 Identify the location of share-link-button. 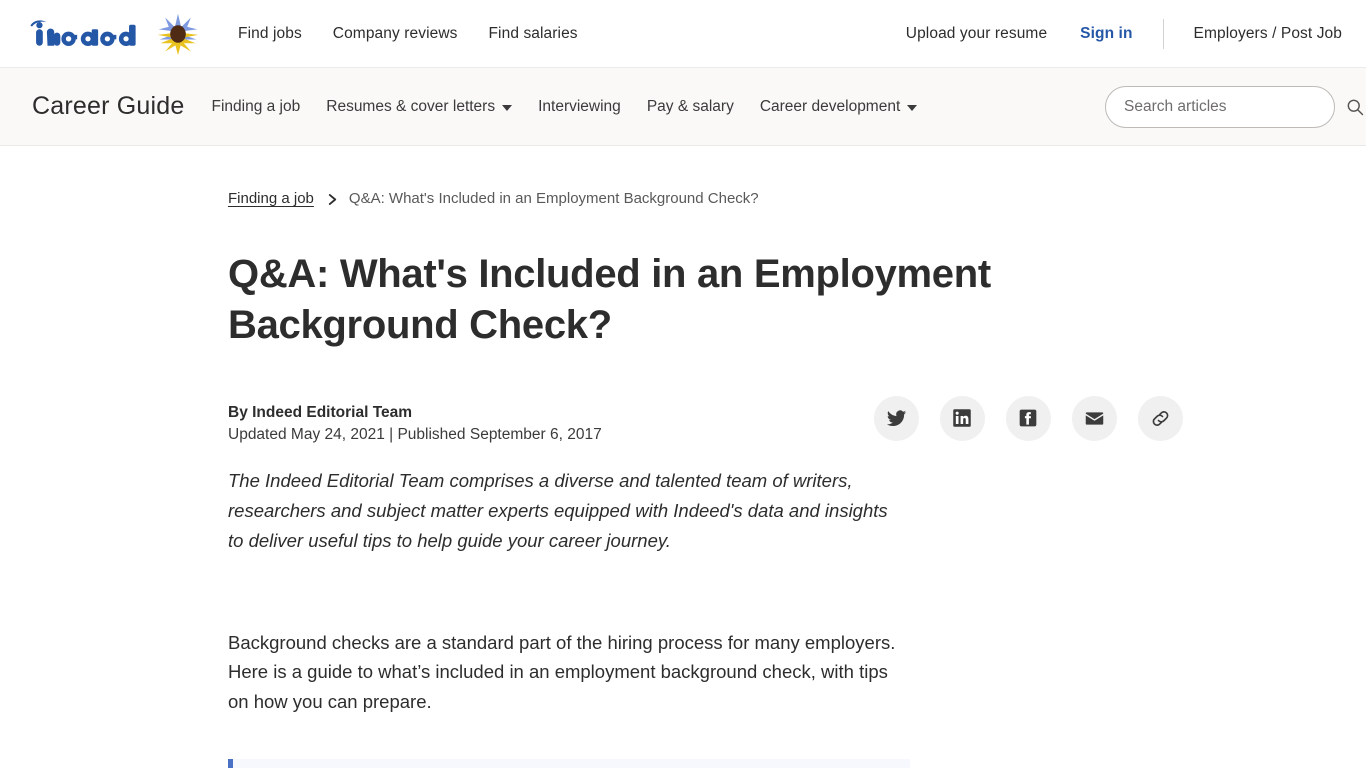
(1160, 418).